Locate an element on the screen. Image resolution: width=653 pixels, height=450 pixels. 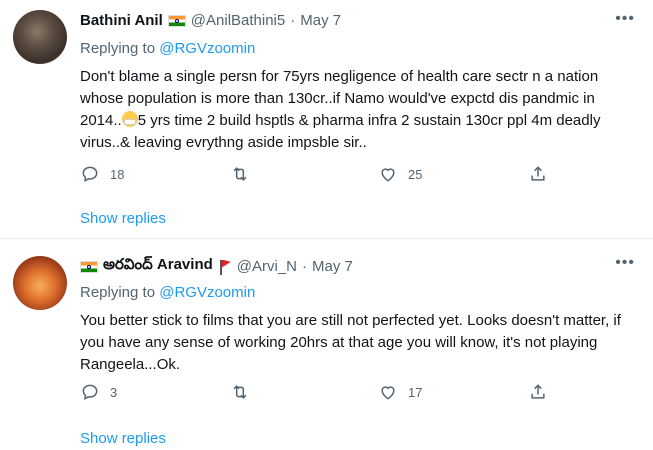
reply-button: 3 is located at coordinates (98, 392).